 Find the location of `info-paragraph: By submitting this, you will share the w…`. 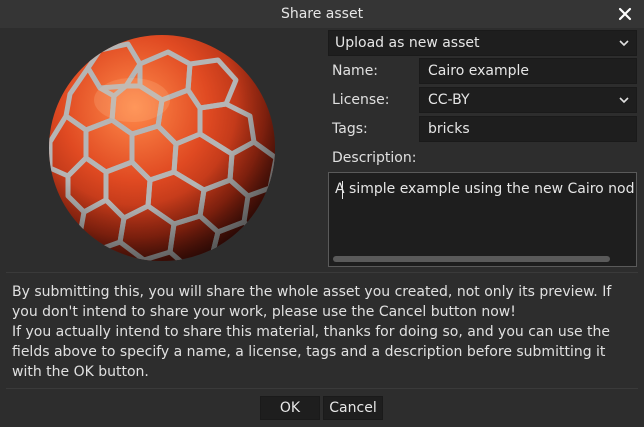

info-paragraph: By submitting this, you will share the w… is located at coordinates (312, 302).